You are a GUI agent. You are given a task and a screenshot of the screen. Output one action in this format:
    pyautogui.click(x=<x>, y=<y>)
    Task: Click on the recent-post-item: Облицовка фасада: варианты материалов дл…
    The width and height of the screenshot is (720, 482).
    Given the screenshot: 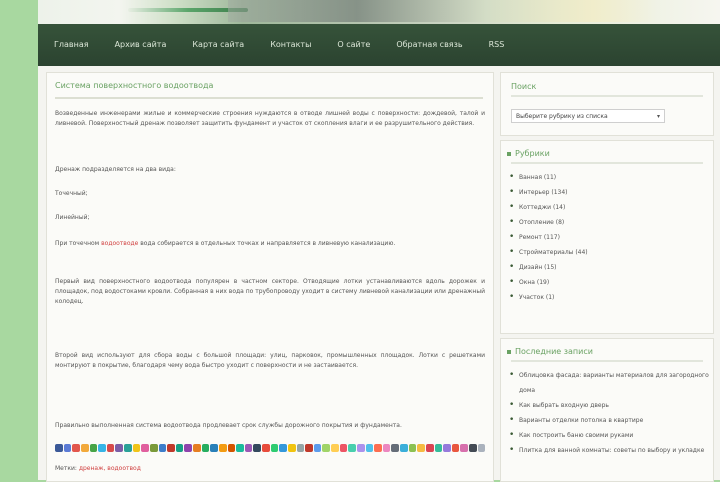 What is the action you would take?
    pyautogui.click(x=607, y=383)
    